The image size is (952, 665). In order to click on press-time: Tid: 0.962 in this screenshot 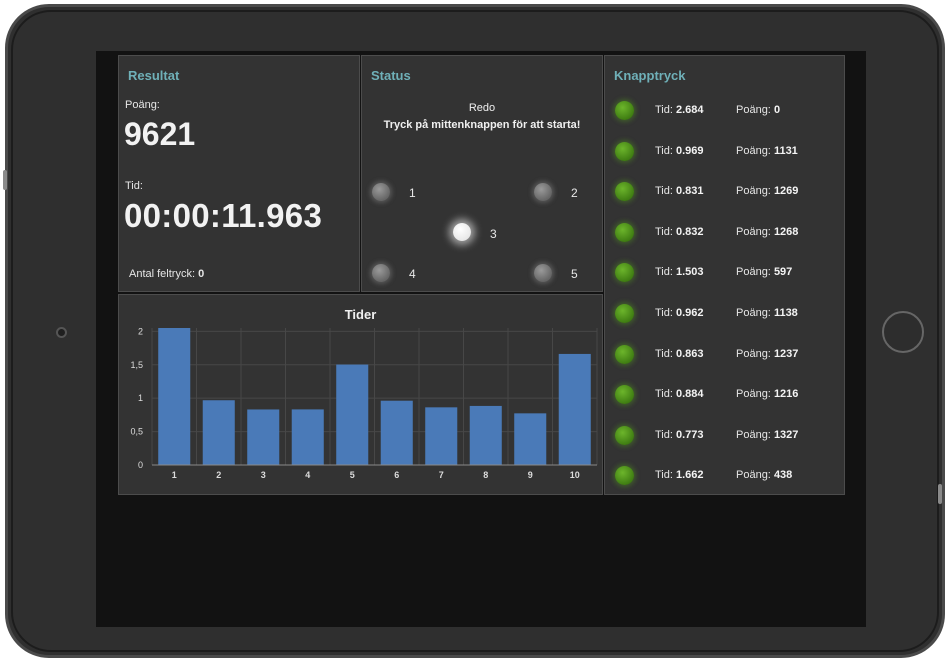, I will do `click(679, 313)`.